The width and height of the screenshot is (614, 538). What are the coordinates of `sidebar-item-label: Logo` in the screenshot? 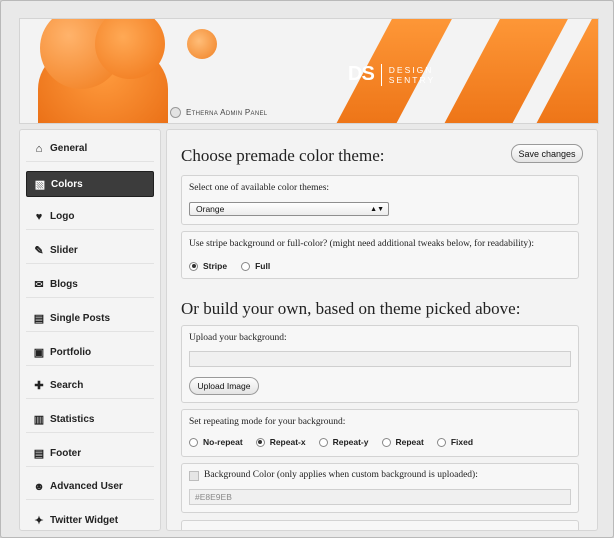 It's located at (62, 216).